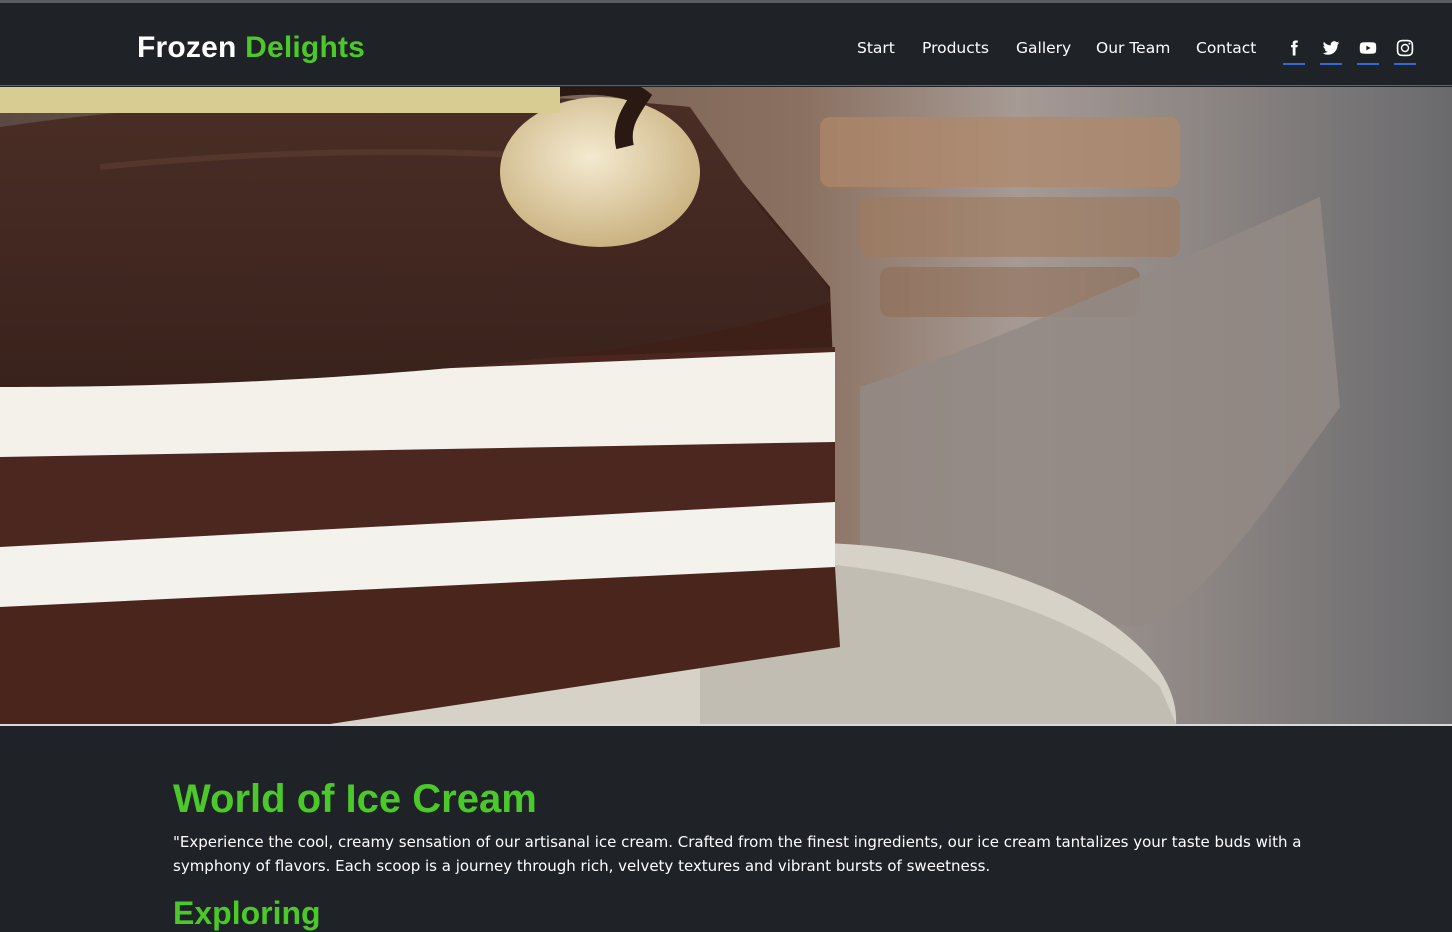 The image size is (1452, 932). What do you see at coordinates (1133, 48) in the screenshot?
I see `nav-item-our-team: Our Team` at bounding box center [1133, 48].